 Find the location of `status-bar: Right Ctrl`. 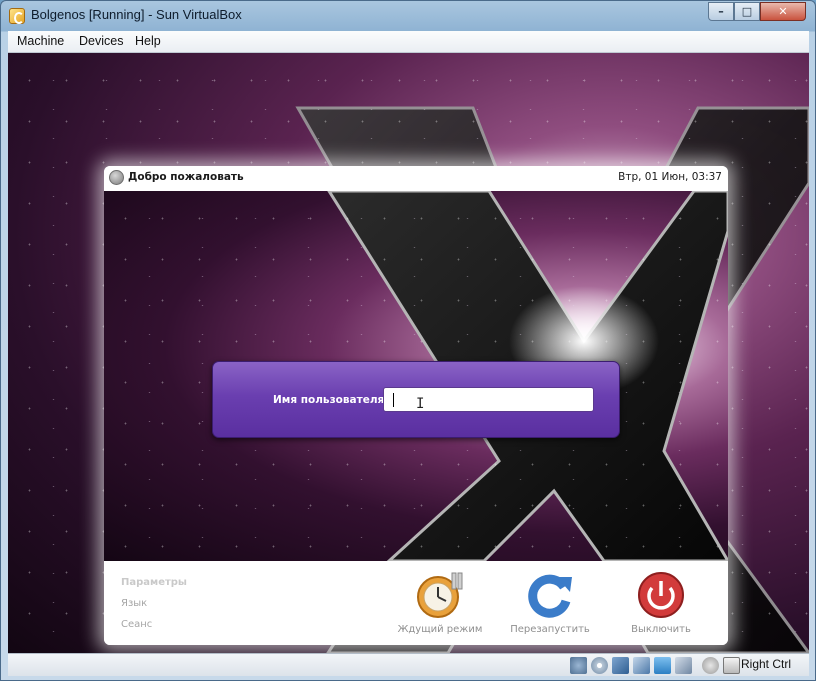

status-bar: Right Ctrl is located at coordinates (408, 664).